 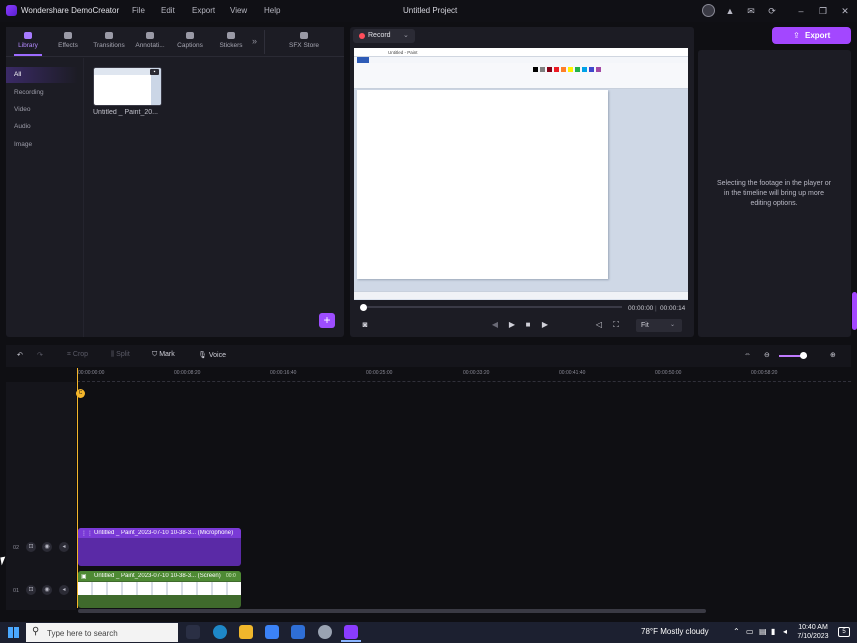 I want to click on file-explorer-icon, so click(x=246, y=632).